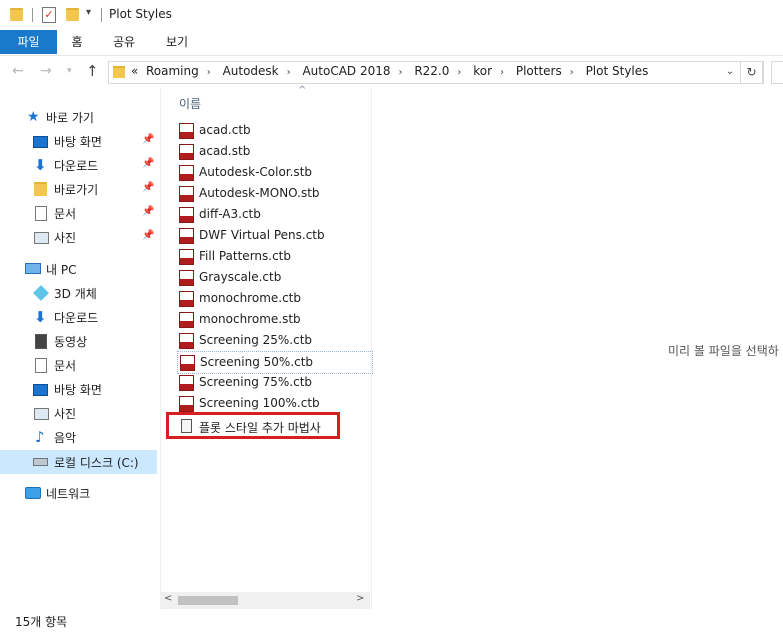  What do you see at coordinates (274, 151) in the screenshot?
I see `file-item: acad.stb` at bounding box center [274, 151].